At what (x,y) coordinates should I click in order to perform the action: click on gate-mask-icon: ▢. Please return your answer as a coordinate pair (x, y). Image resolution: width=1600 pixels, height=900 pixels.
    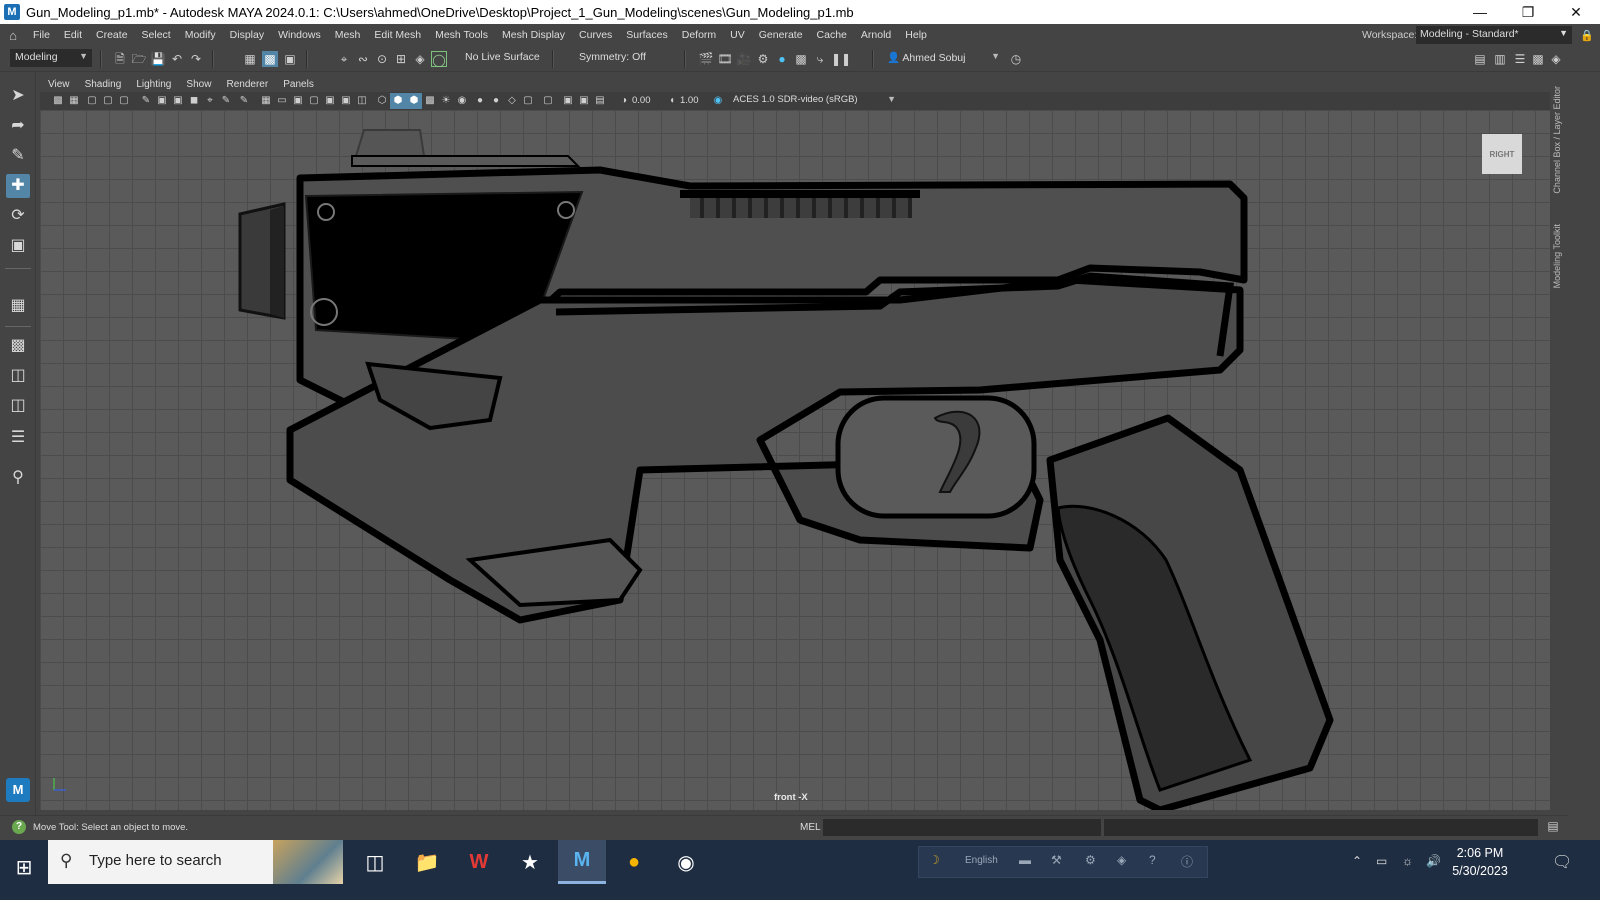
    Looking at the image, I should click on (314, 101).